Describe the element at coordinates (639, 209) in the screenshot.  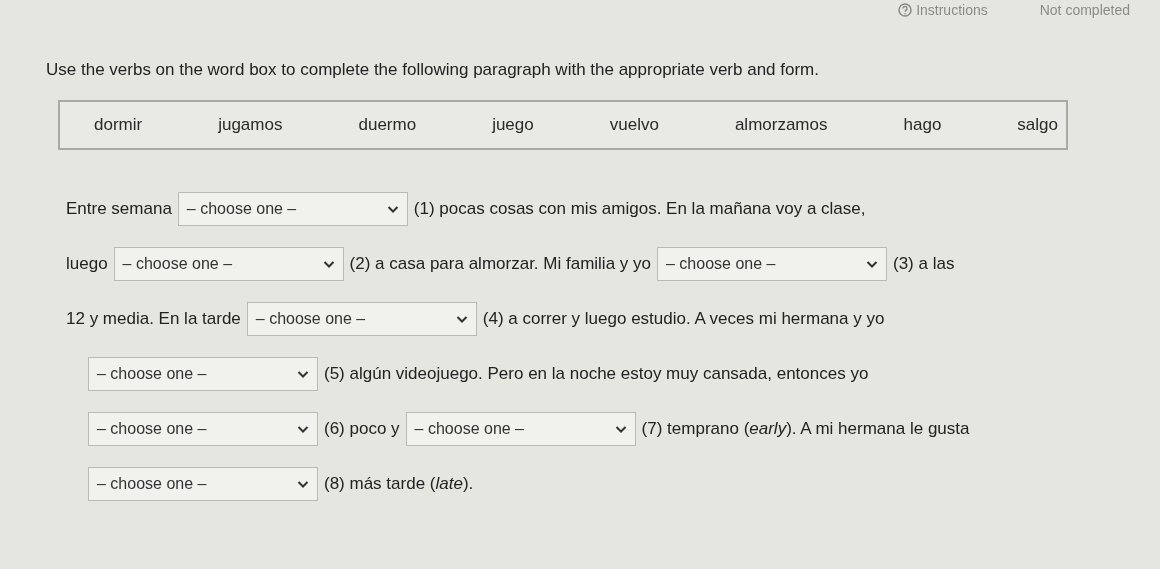
I see `sentence-text: (1) pocas cosas con mis amigos. En la mañana voy a clase,` at that location.